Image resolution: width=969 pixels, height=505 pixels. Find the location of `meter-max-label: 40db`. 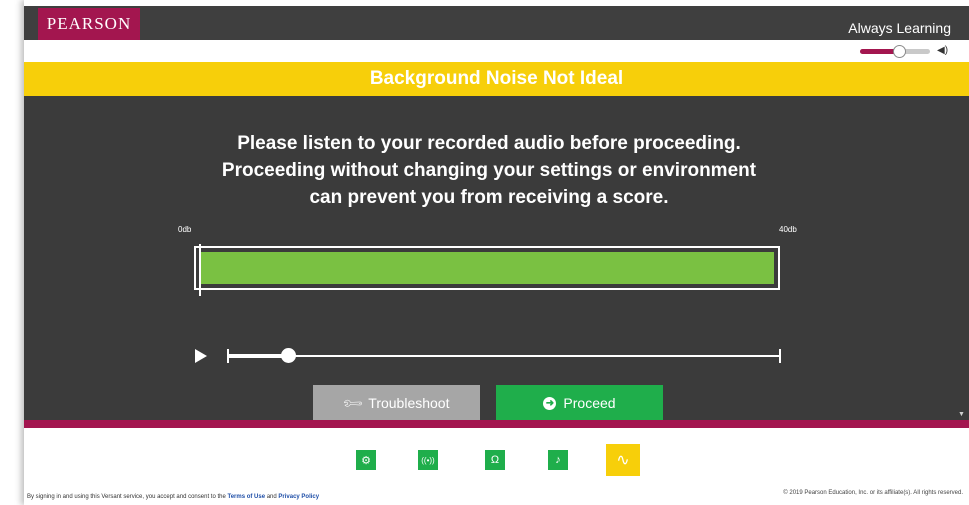

meter-max-label: 40db is located at coordinates (788, 229).